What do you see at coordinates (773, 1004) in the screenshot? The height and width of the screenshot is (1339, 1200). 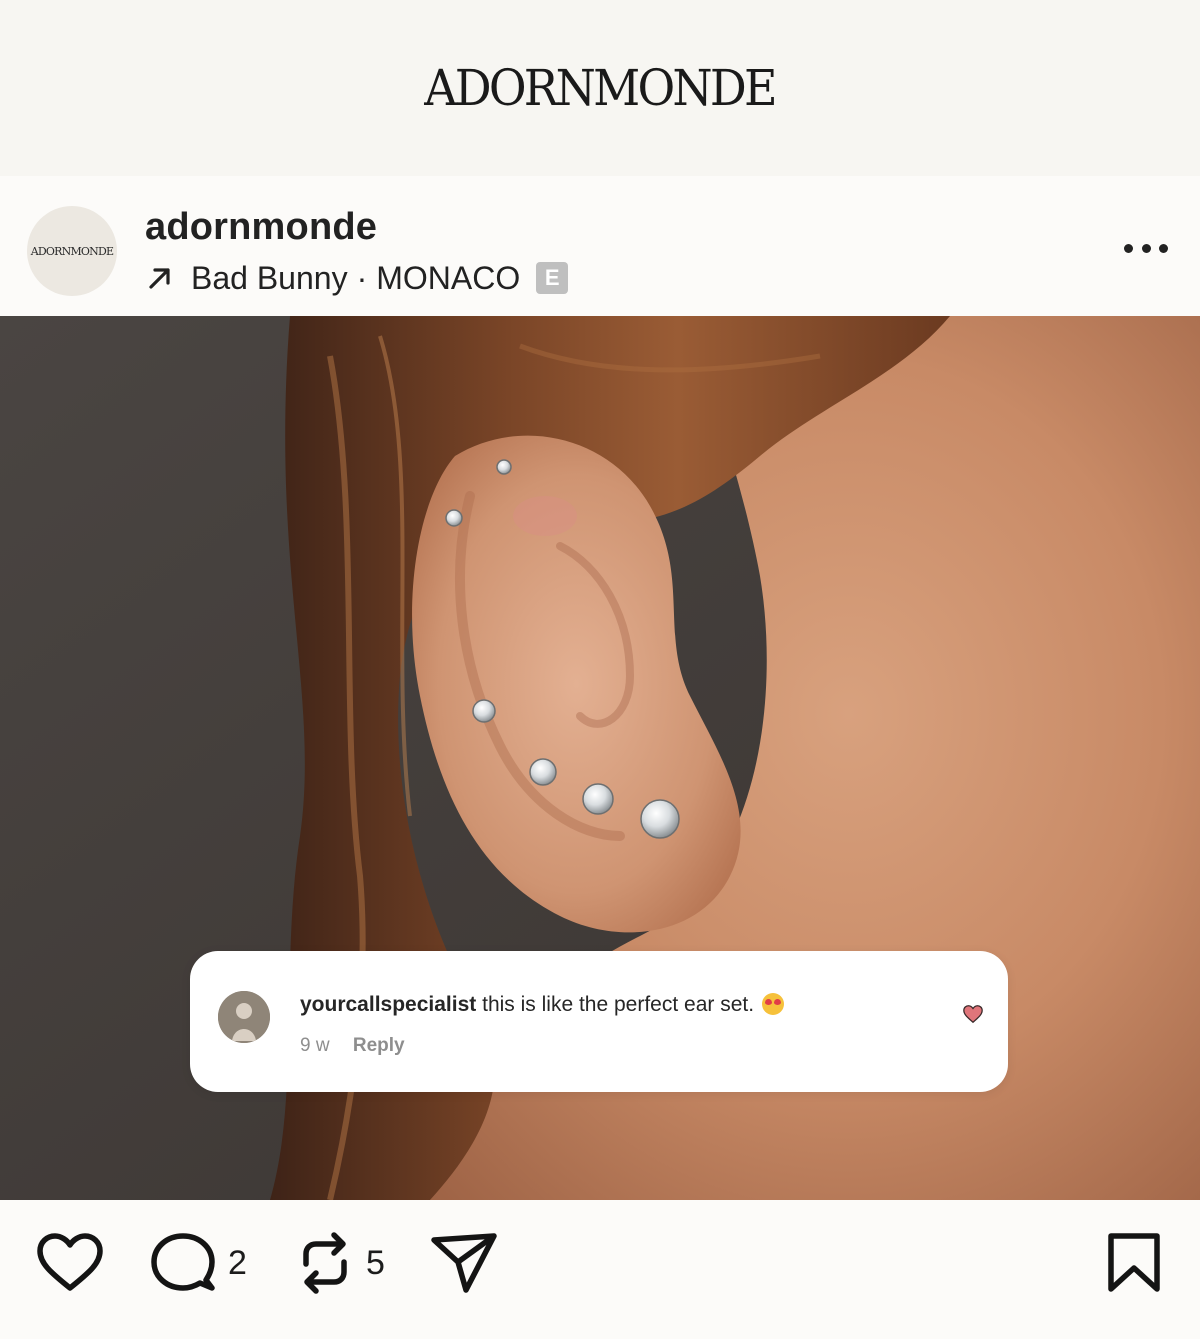 I see `heart-eyes-emoji-icon` at bounding box center [773, 1004].